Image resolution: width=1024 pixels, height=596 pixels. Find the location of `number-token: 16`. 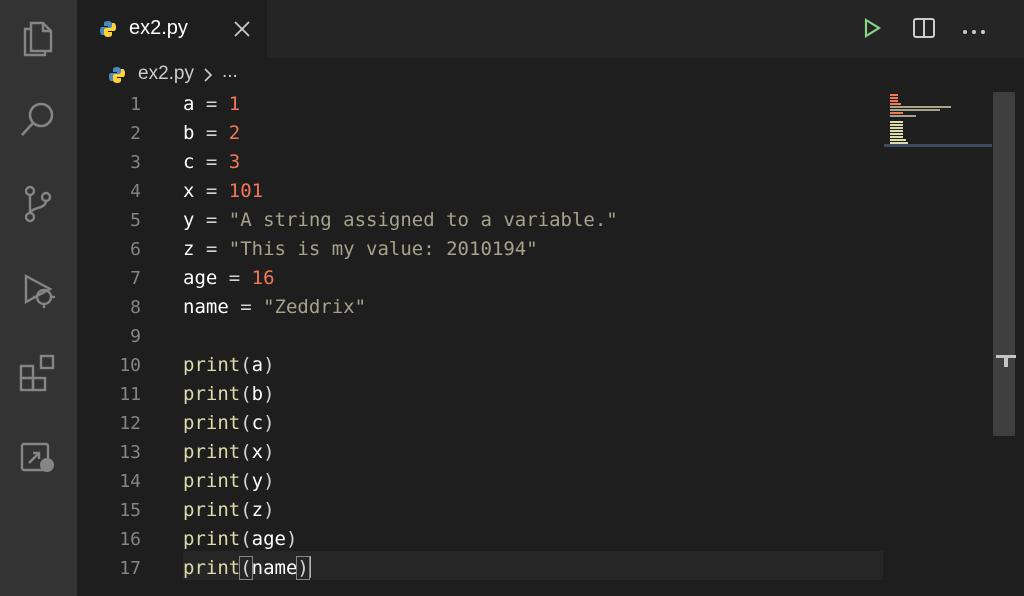

number-token: 16 is located at coordinates (263, 278).